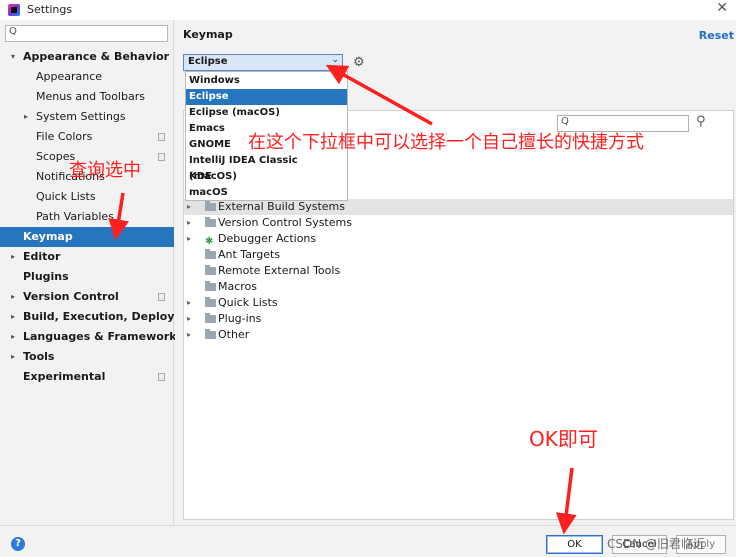 The height and width of the screenshot is (557, 736). What do you see at coordinates (267, 238) in the screenshot?
I see `tree-row-label: Debugger Actions` at bounding box center [267, 238].